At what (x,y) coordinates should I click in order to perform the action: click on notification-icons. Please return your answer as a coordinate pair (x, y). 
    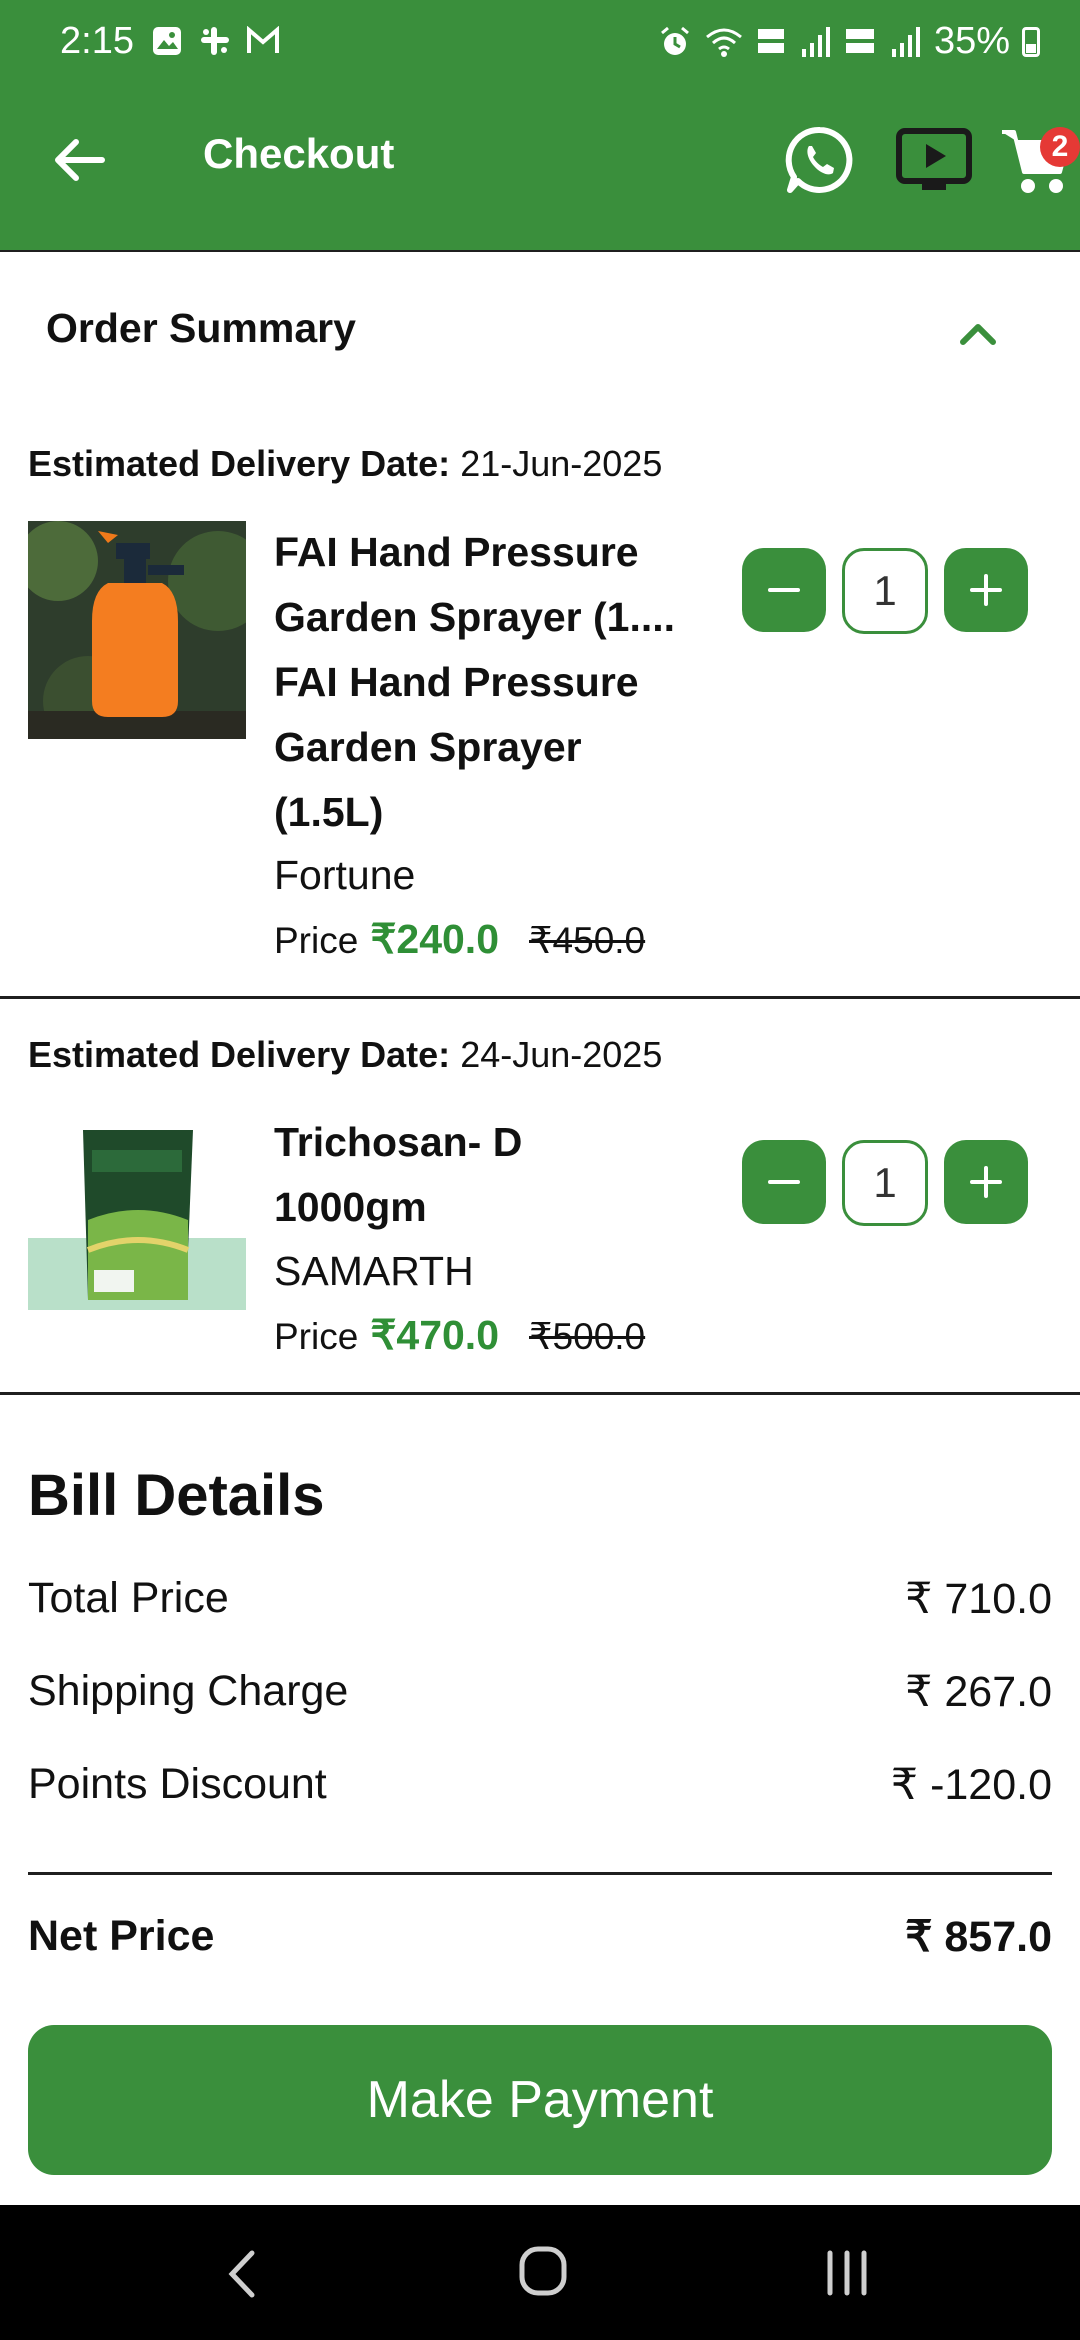
    Looking at the image, I should click on (215, 41).